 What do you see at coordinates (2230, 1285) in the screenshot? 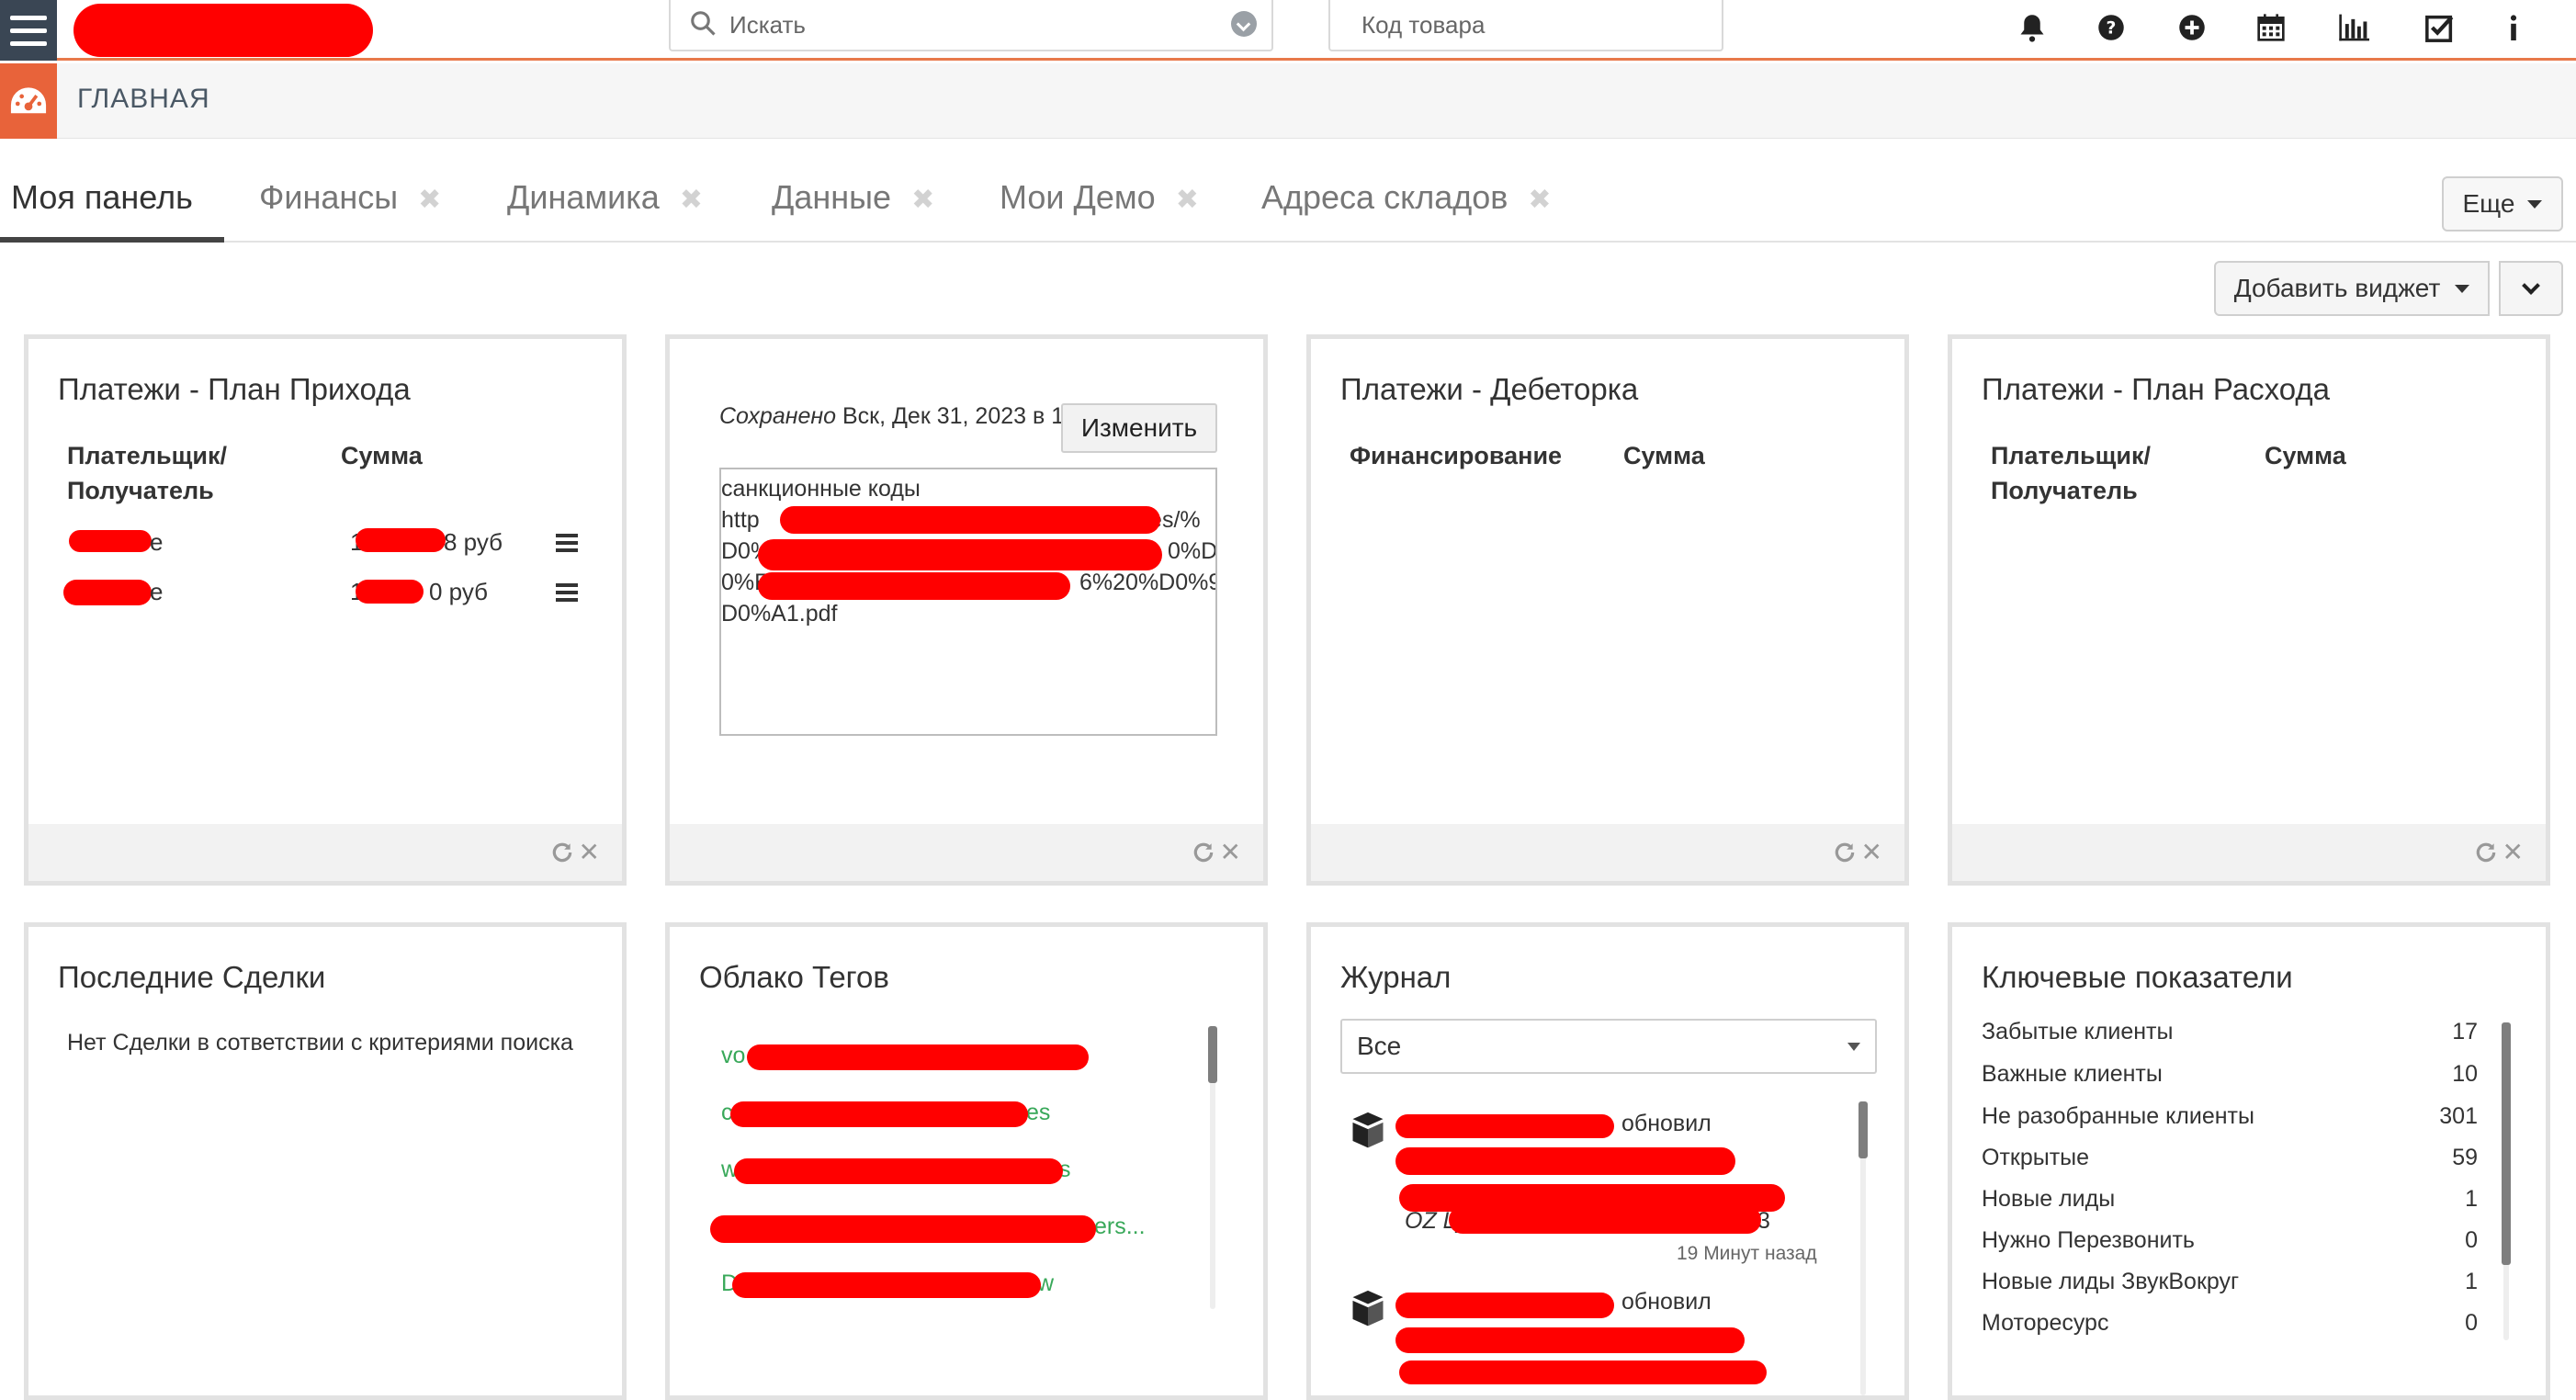
I see `kpi-row: Новые лиды ЗвукВокруг 1` at bounding box center [2230, 1285].